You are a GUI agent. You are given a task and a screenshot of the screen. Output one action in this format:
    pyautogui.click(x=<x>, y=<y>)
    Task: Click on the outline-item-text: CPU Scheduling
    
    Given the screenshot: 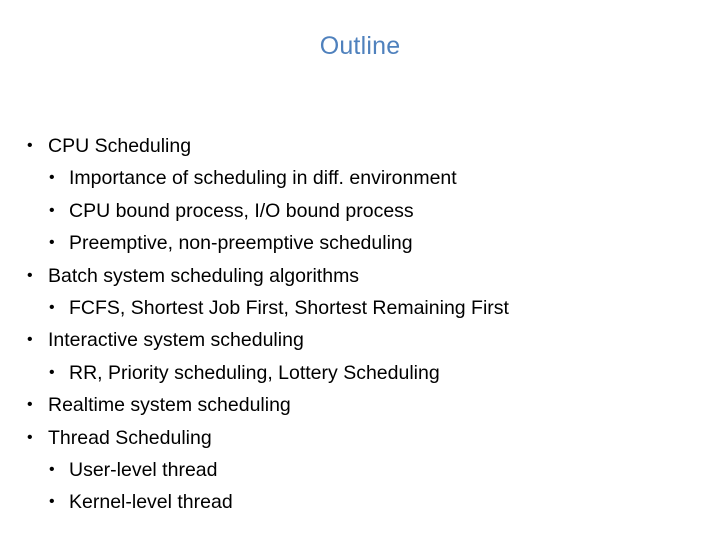 What is the action you would take?
    pyautogui.click(x=120, y=146)
    